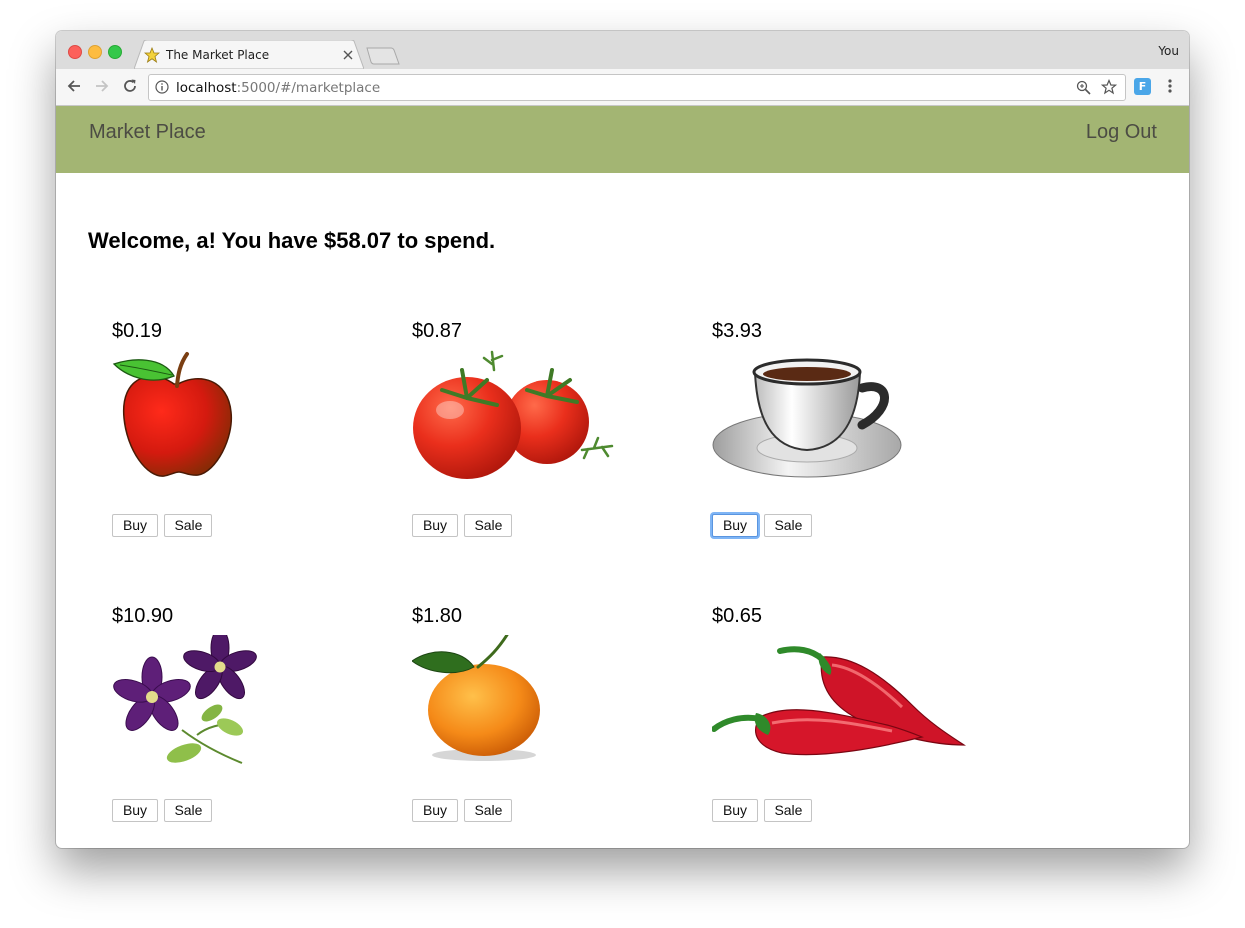  What do you see at coordinates (143, 616) in the screenshot?
I see `product-price: $10.90` at bounding box center [143, 616].